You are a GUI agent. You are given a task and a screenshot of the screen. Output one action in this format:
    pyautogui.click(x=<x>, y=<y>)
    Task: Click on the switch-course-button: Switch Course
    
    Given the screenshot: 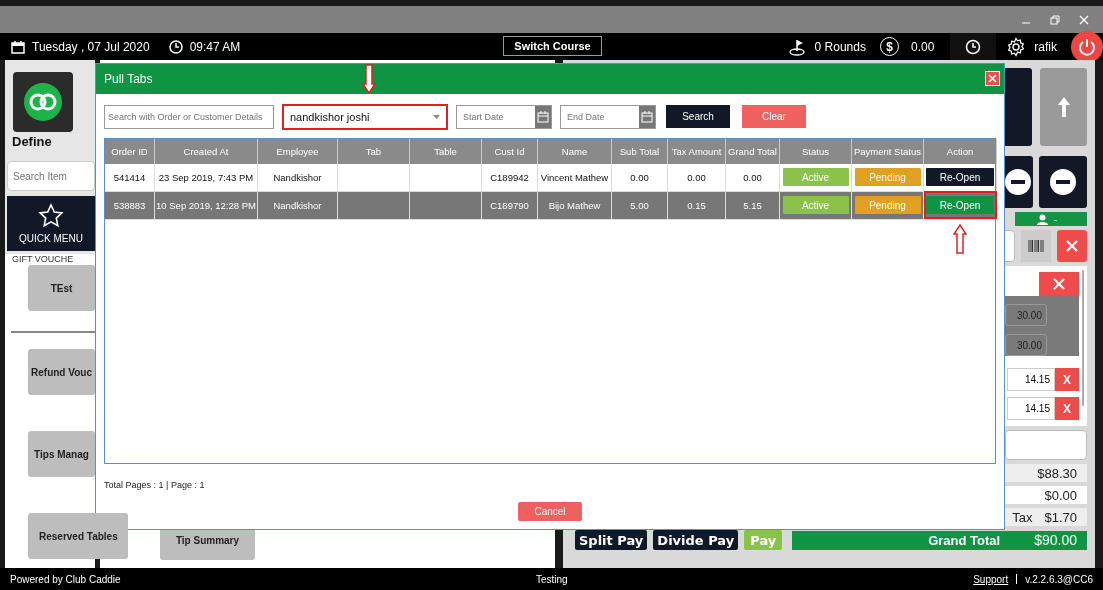 What is the action you would take?
    pyautogui.click(x=552, y=46)
    